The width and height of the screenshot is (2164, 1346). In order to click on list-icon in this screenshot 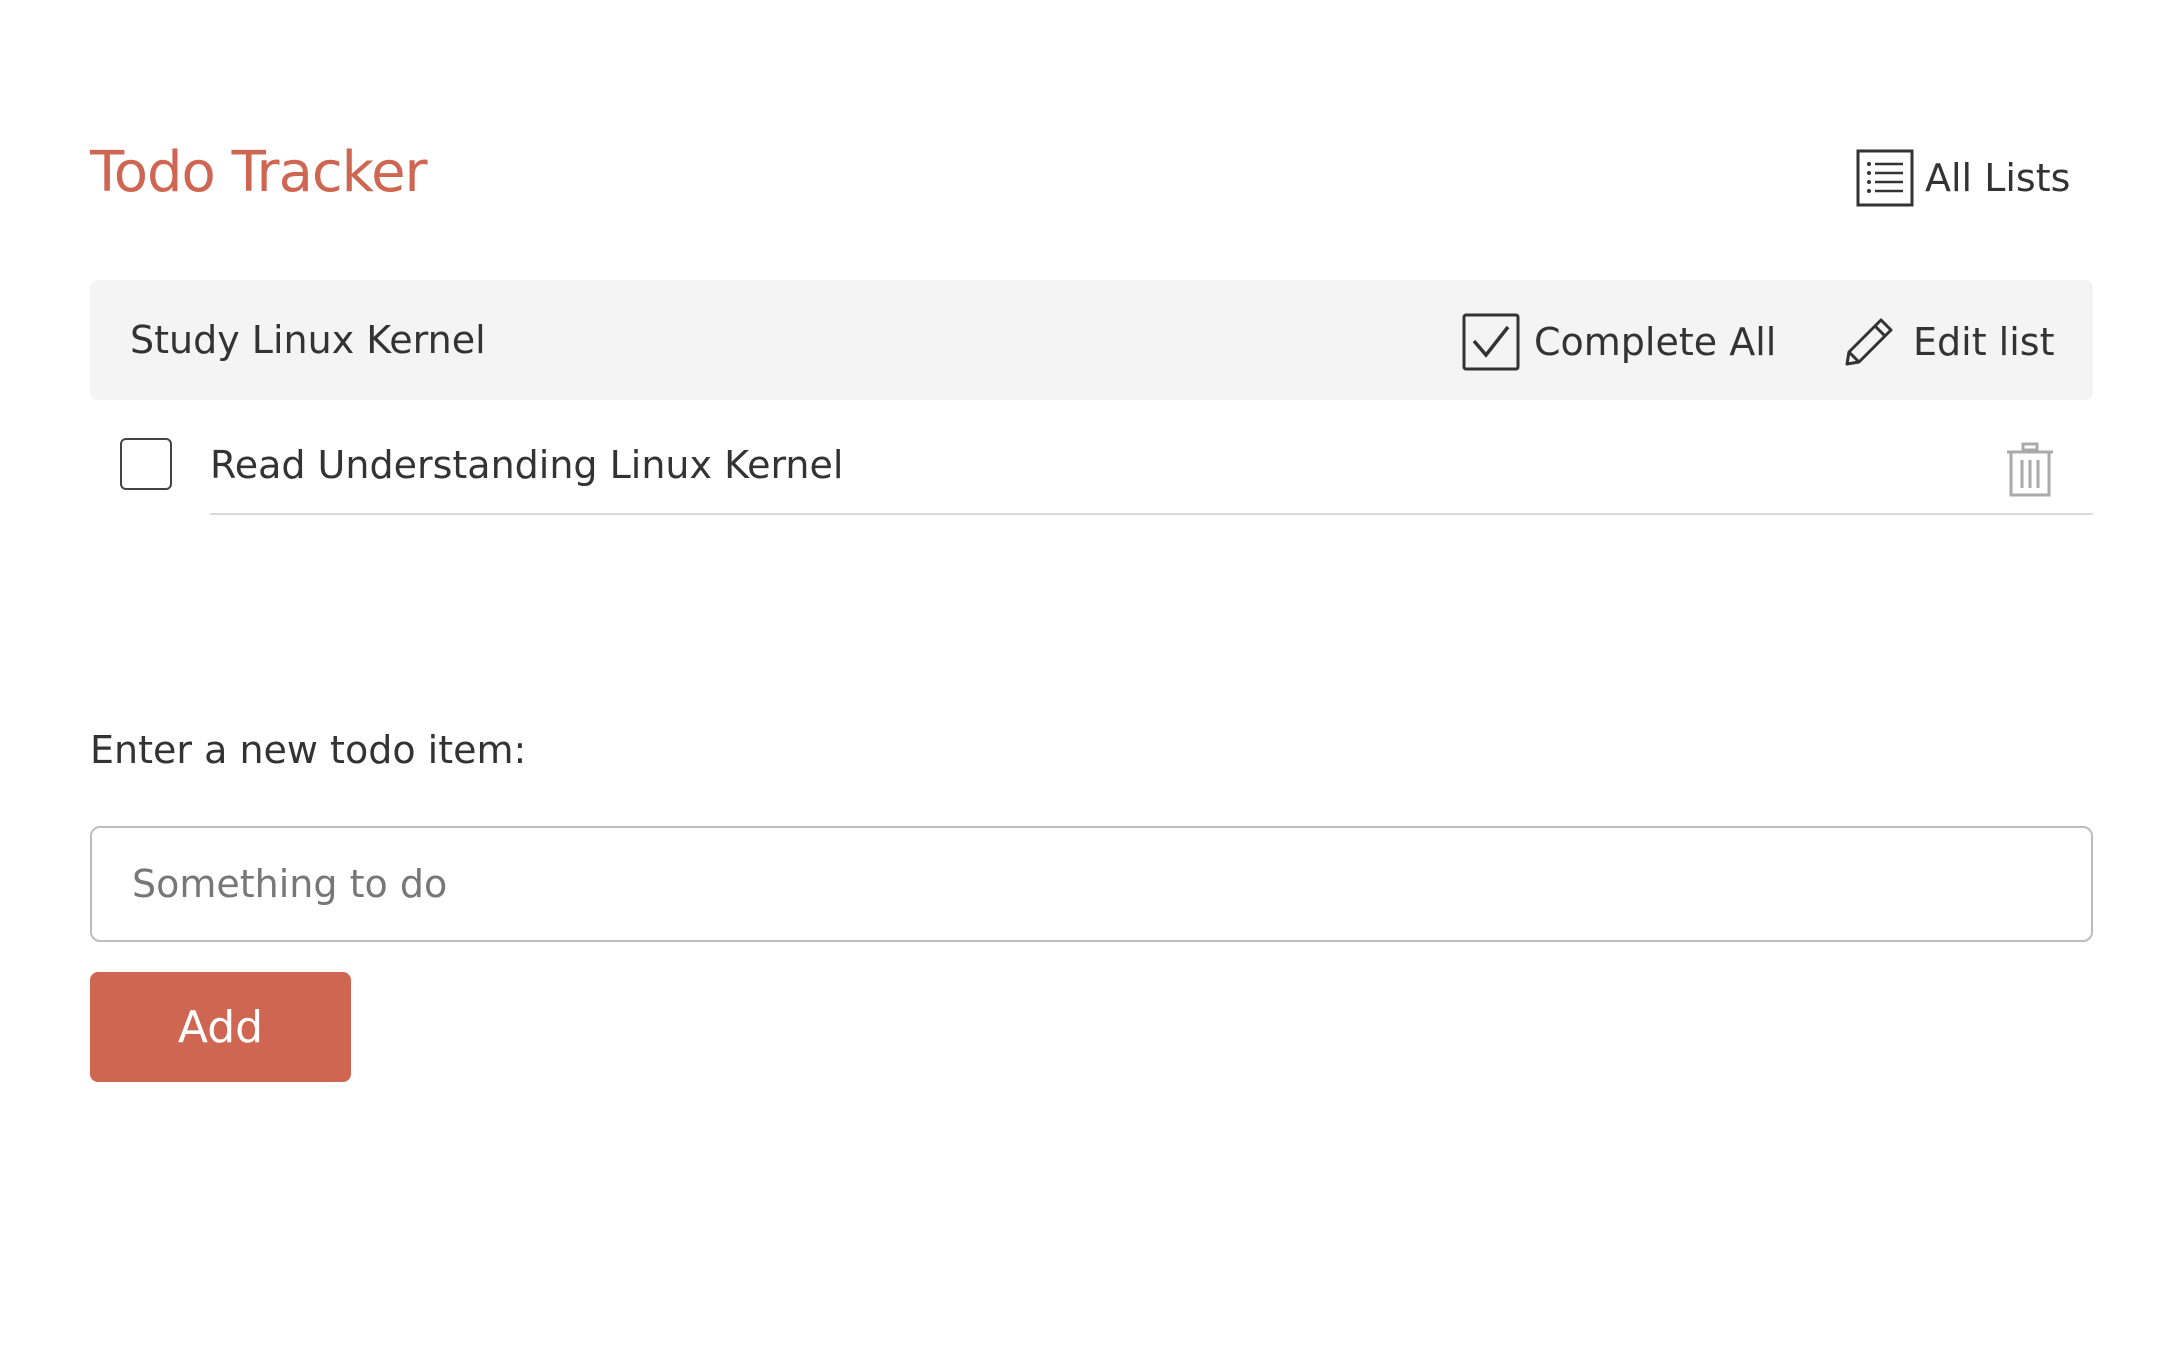, I will do `click(1885, 178)`.